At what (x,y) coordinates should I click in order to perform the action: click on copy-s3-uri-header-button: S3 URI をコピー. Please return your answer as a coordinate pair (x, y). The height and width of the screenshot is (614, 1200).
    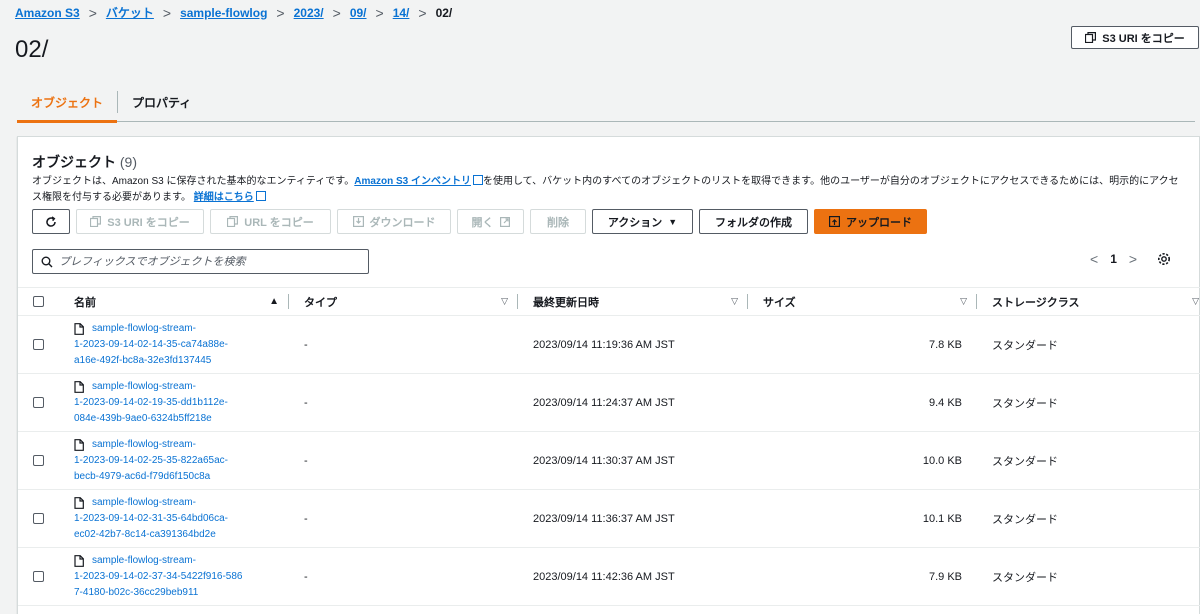
    Looking at the image, I should click on (1135, 37).